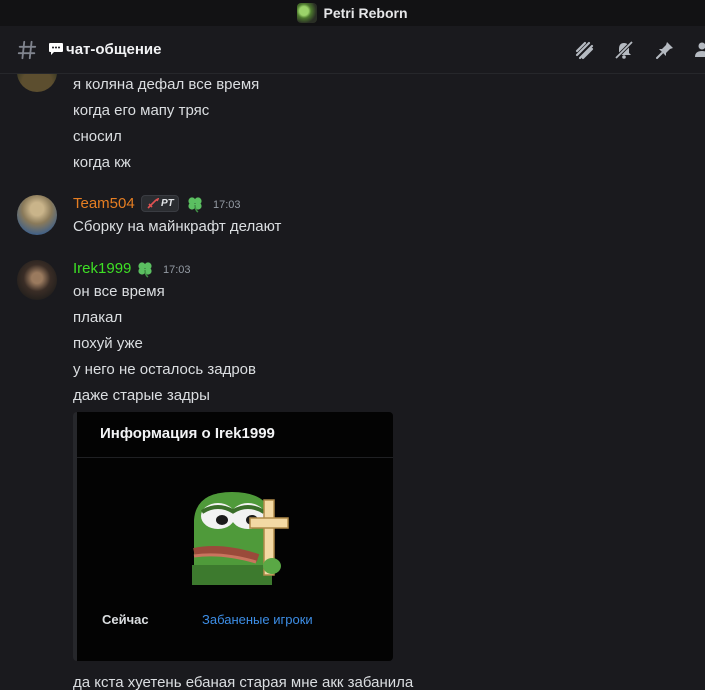 This screenshot has width=705, height=690. Describe the element at coordinates (97, 136) in the screenshot. I see `message-line: сносил` at that location.